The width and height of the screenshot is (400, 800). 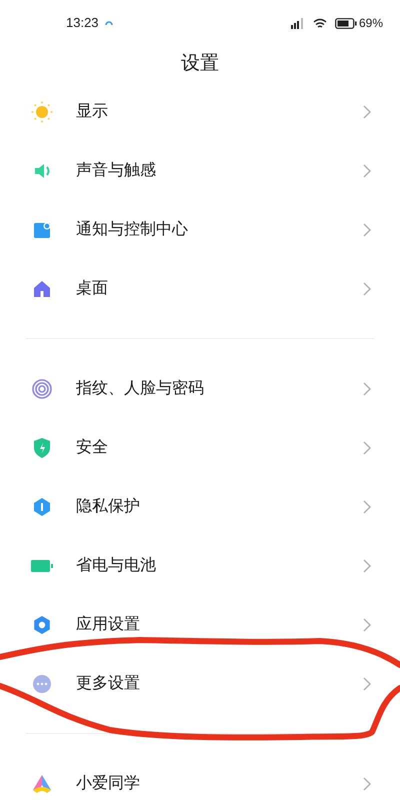 What do you see at coordinates (200, 111) in the screenshot?
I see `settings-item: 显示` at bounding box center [200, 111].